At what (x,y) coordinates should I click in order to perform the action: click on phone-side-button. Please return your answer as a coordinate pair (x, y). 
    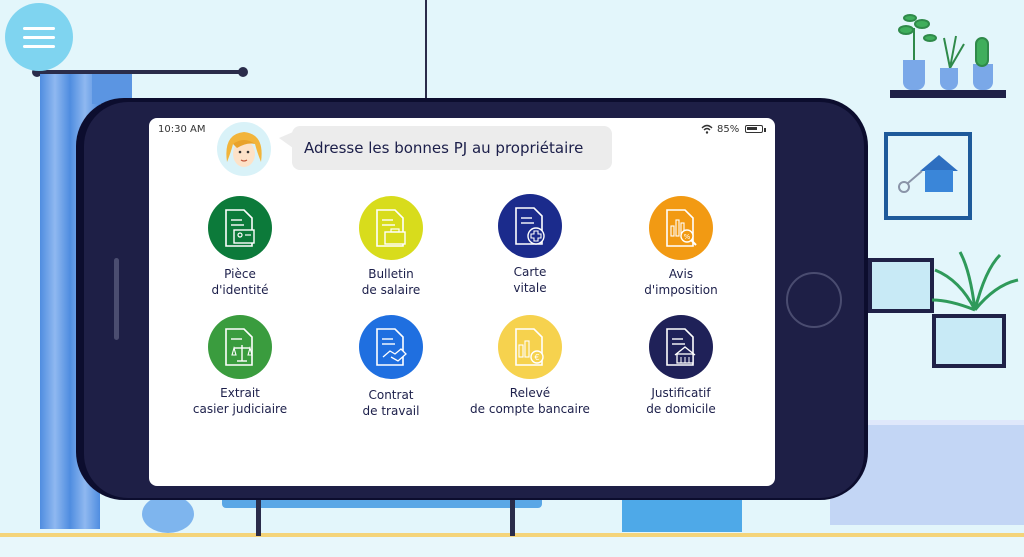
    Looking at the image, I should click on (116, 299).